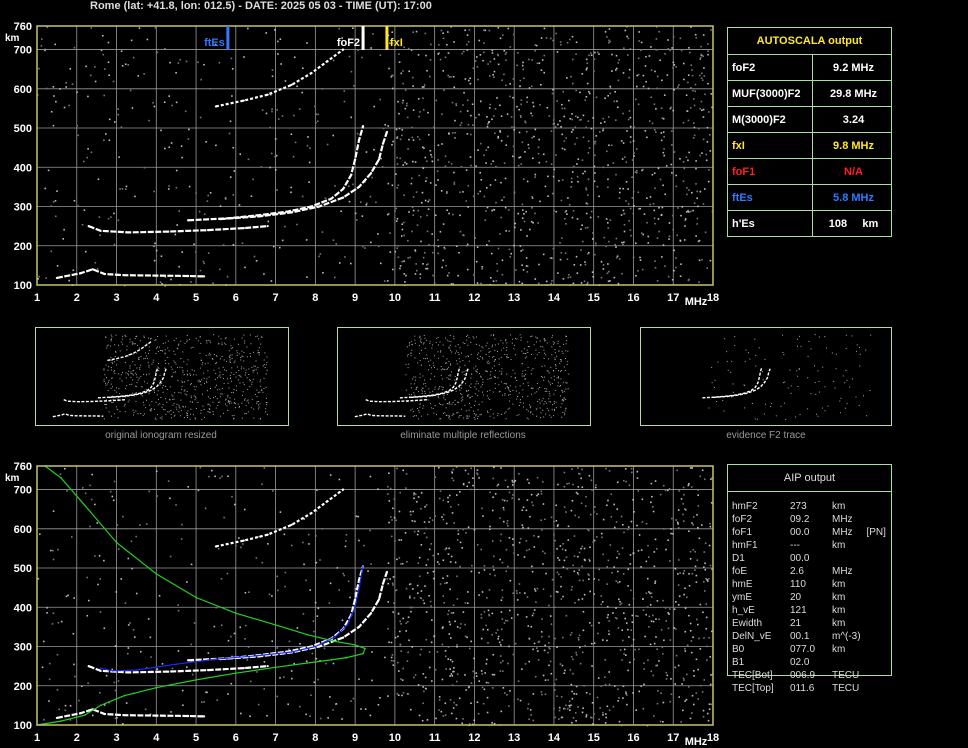 The image size is (968, 748). Describe the element at coordinates (802, 688) in the screenshot. I see `aip-value: 011.6` at that location.